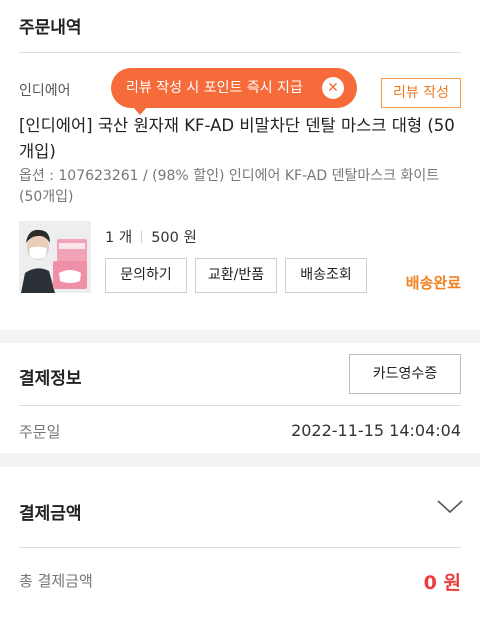  I want to click on total-payment-label: 총 결제금액, so click(56, 581).